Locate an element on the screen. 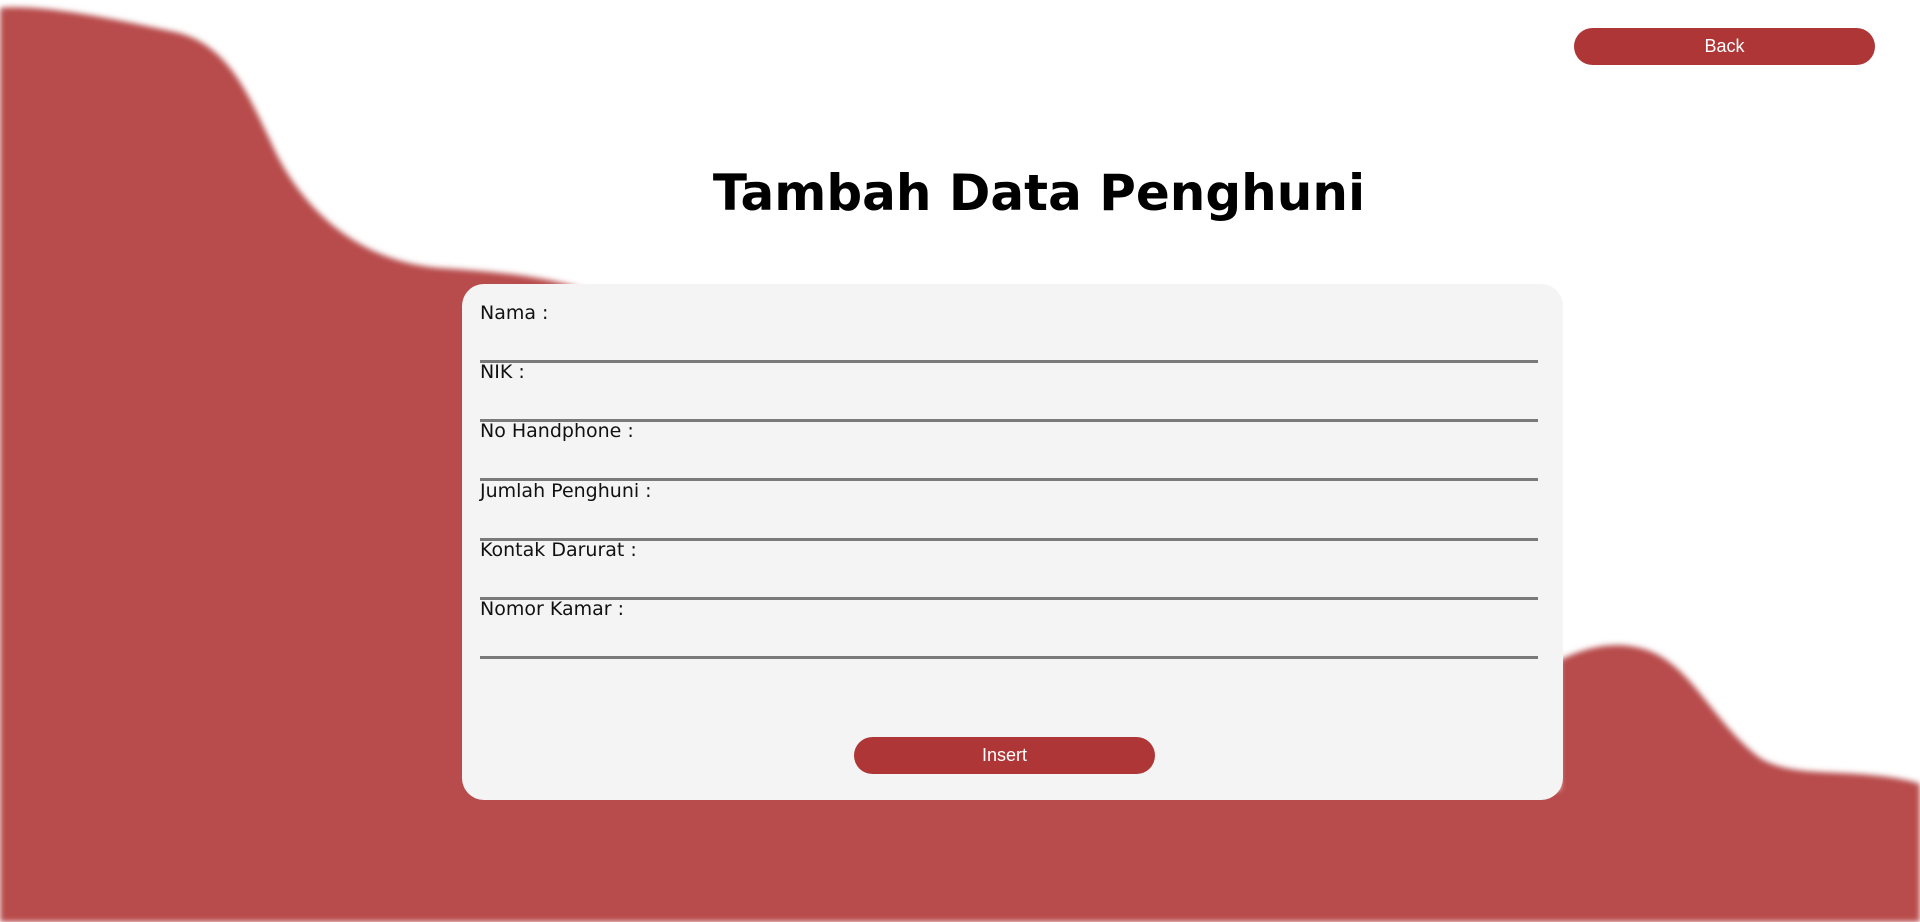  field-label-kontak-darurat: Kontak Darurat : is located at coordinates (558, 550).